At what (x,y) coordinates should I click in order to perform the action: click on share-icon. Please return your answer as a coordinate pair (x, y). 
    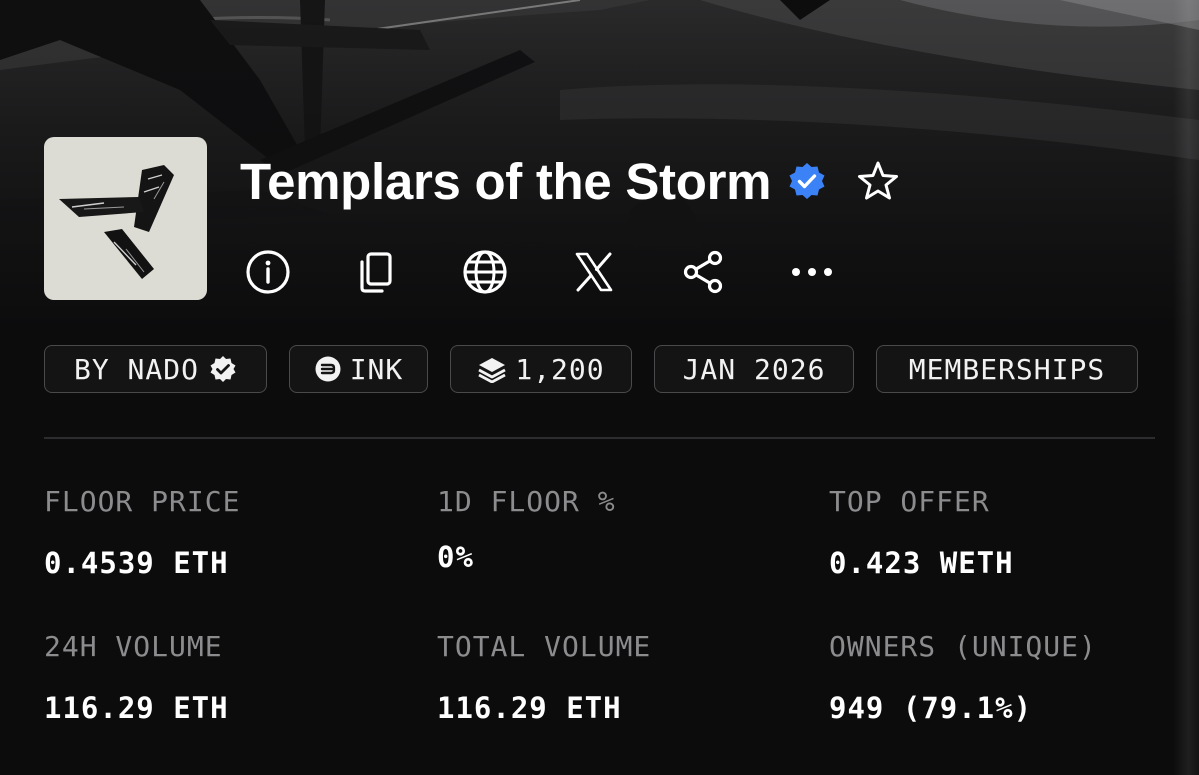
    Looking at the image, I should click on (703, 272).